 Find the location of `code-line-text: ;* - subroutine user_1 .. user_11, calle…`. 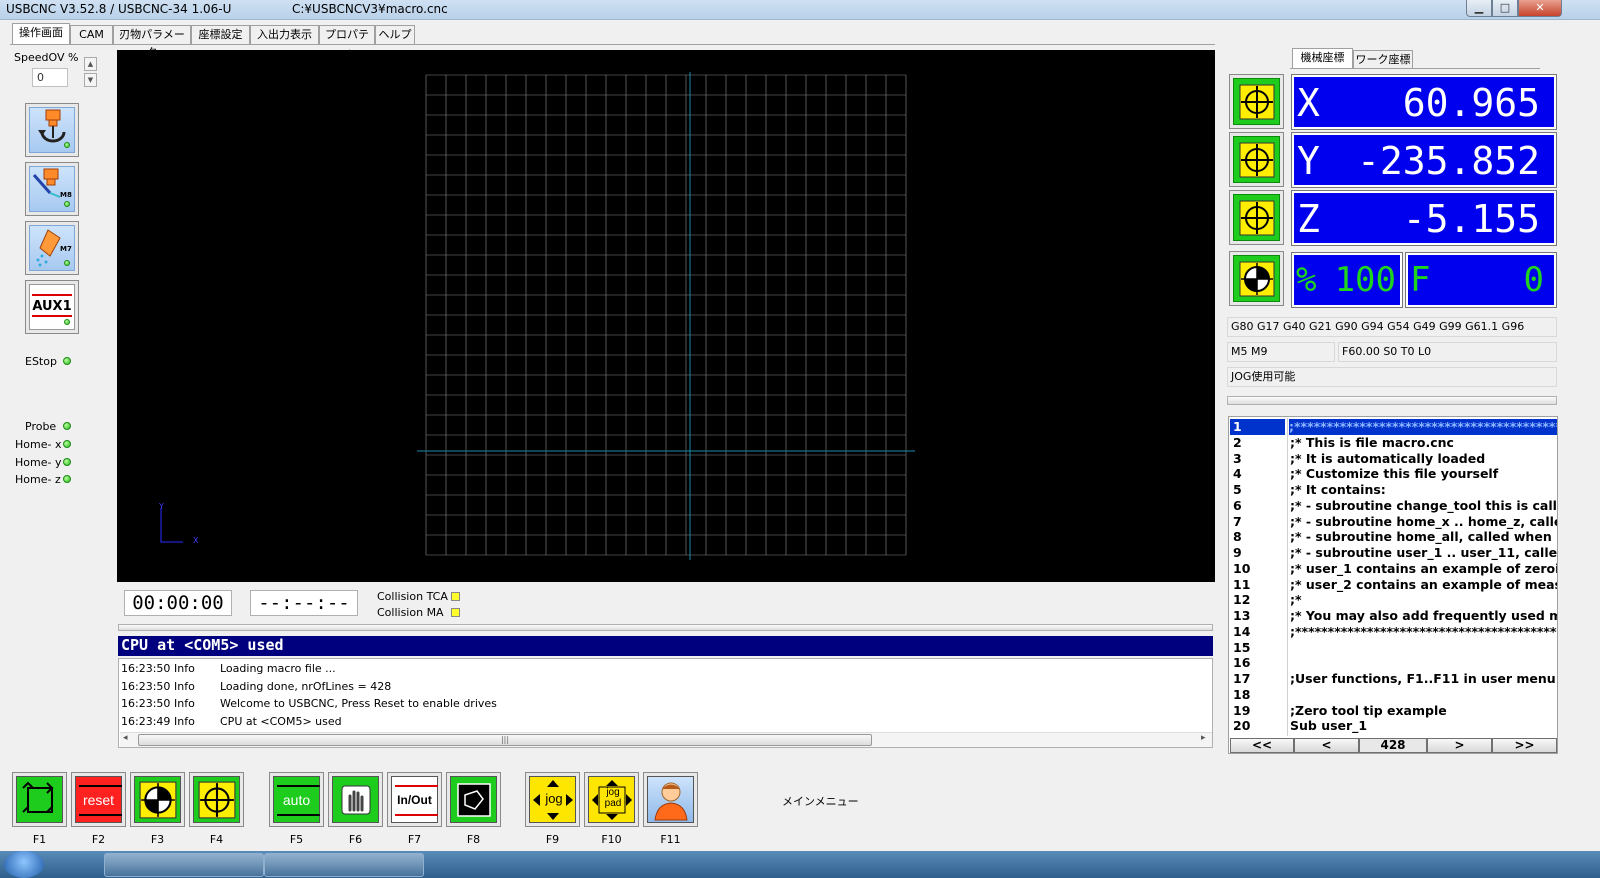

code-line-text: ;* - subroutine user_1 .. user_11, calle… is located at coordinates (1423, 552).